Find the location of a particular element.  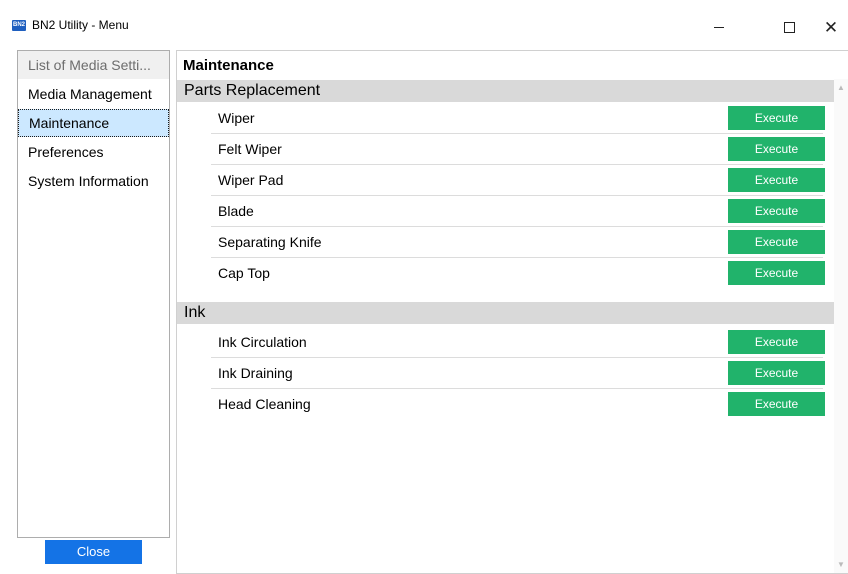

vertical-scrollbar: ▲ ▼ is located at coordinates (841, 326).